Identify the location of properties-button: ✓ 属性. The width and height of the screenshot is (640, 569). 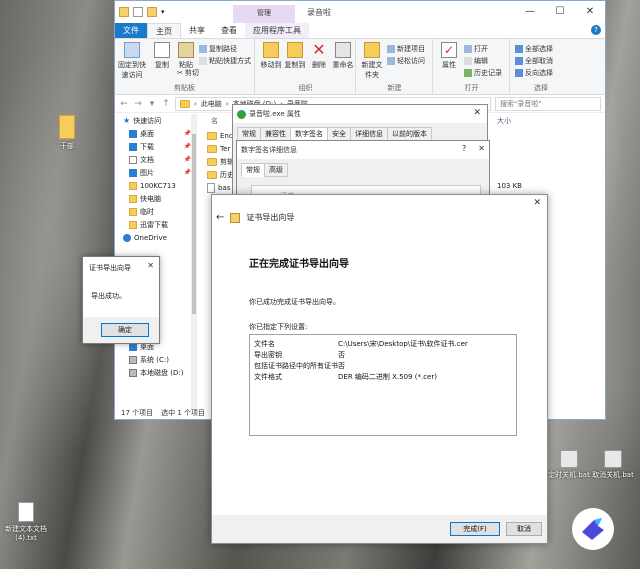
(449, 56).